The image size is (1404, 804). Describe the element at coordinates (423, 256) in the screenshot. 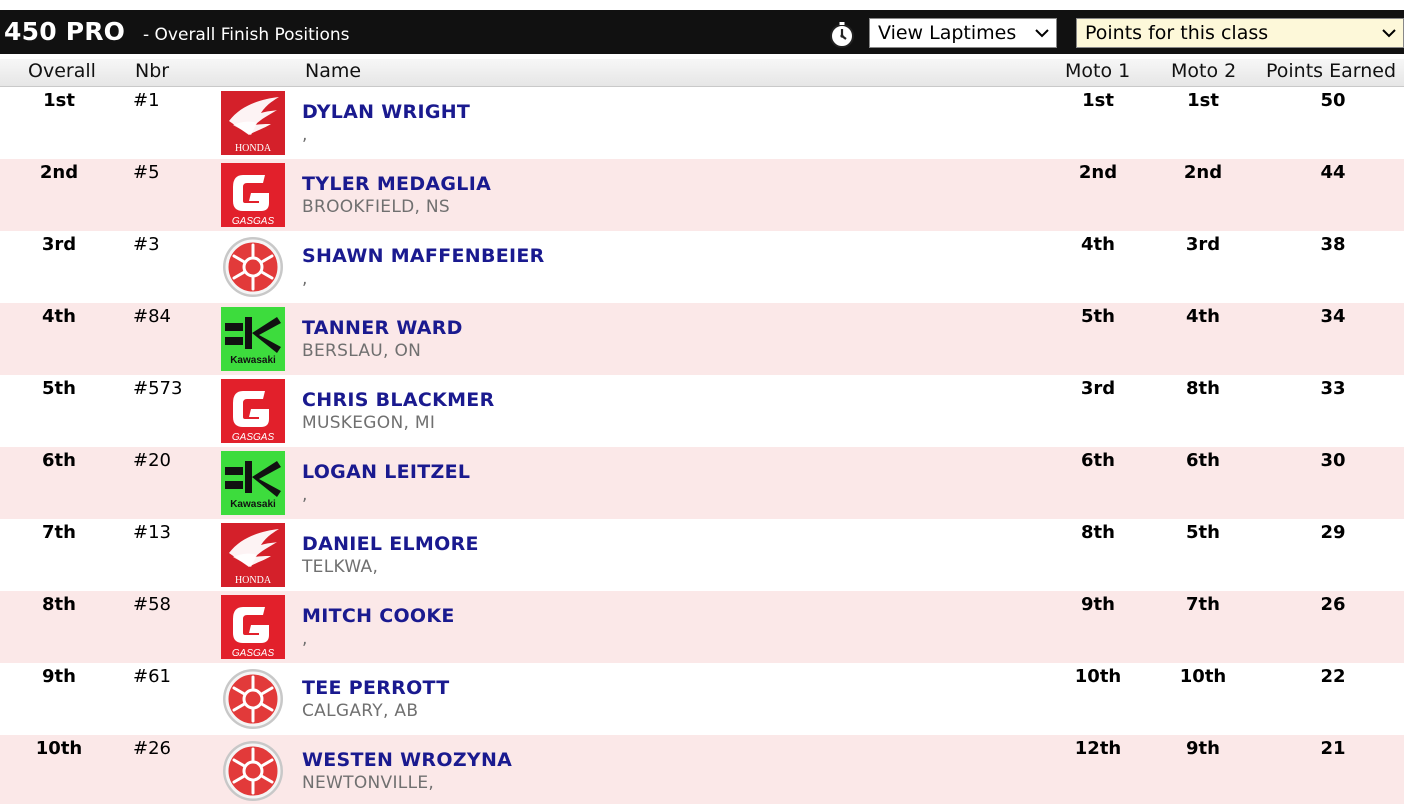

I see `rider-name-link: SHAWN MAFFENBEIER` at that location.